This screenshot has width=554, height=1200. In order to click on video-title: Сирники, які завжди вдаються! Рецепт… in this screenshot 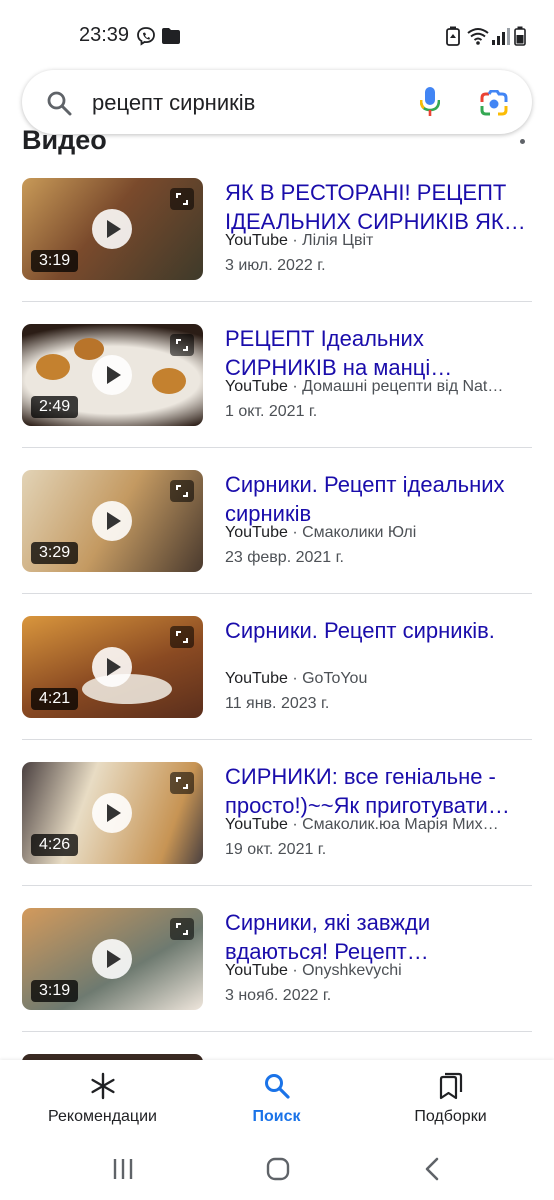, I will do `click(380, 937)`.